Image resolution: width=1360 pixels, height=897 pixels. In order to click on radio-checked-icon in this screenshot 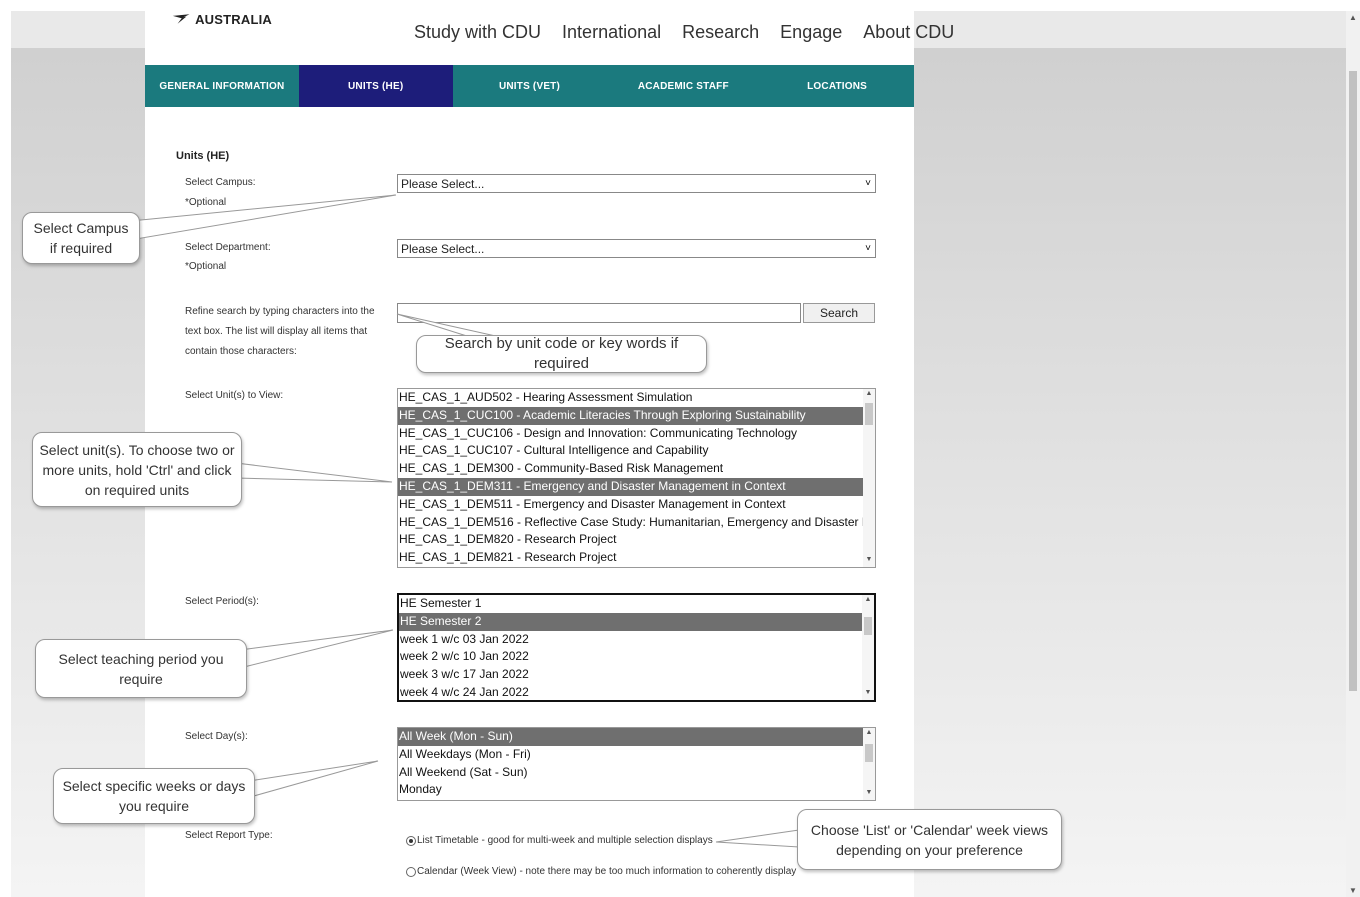, I will do `click(411, 840)`.